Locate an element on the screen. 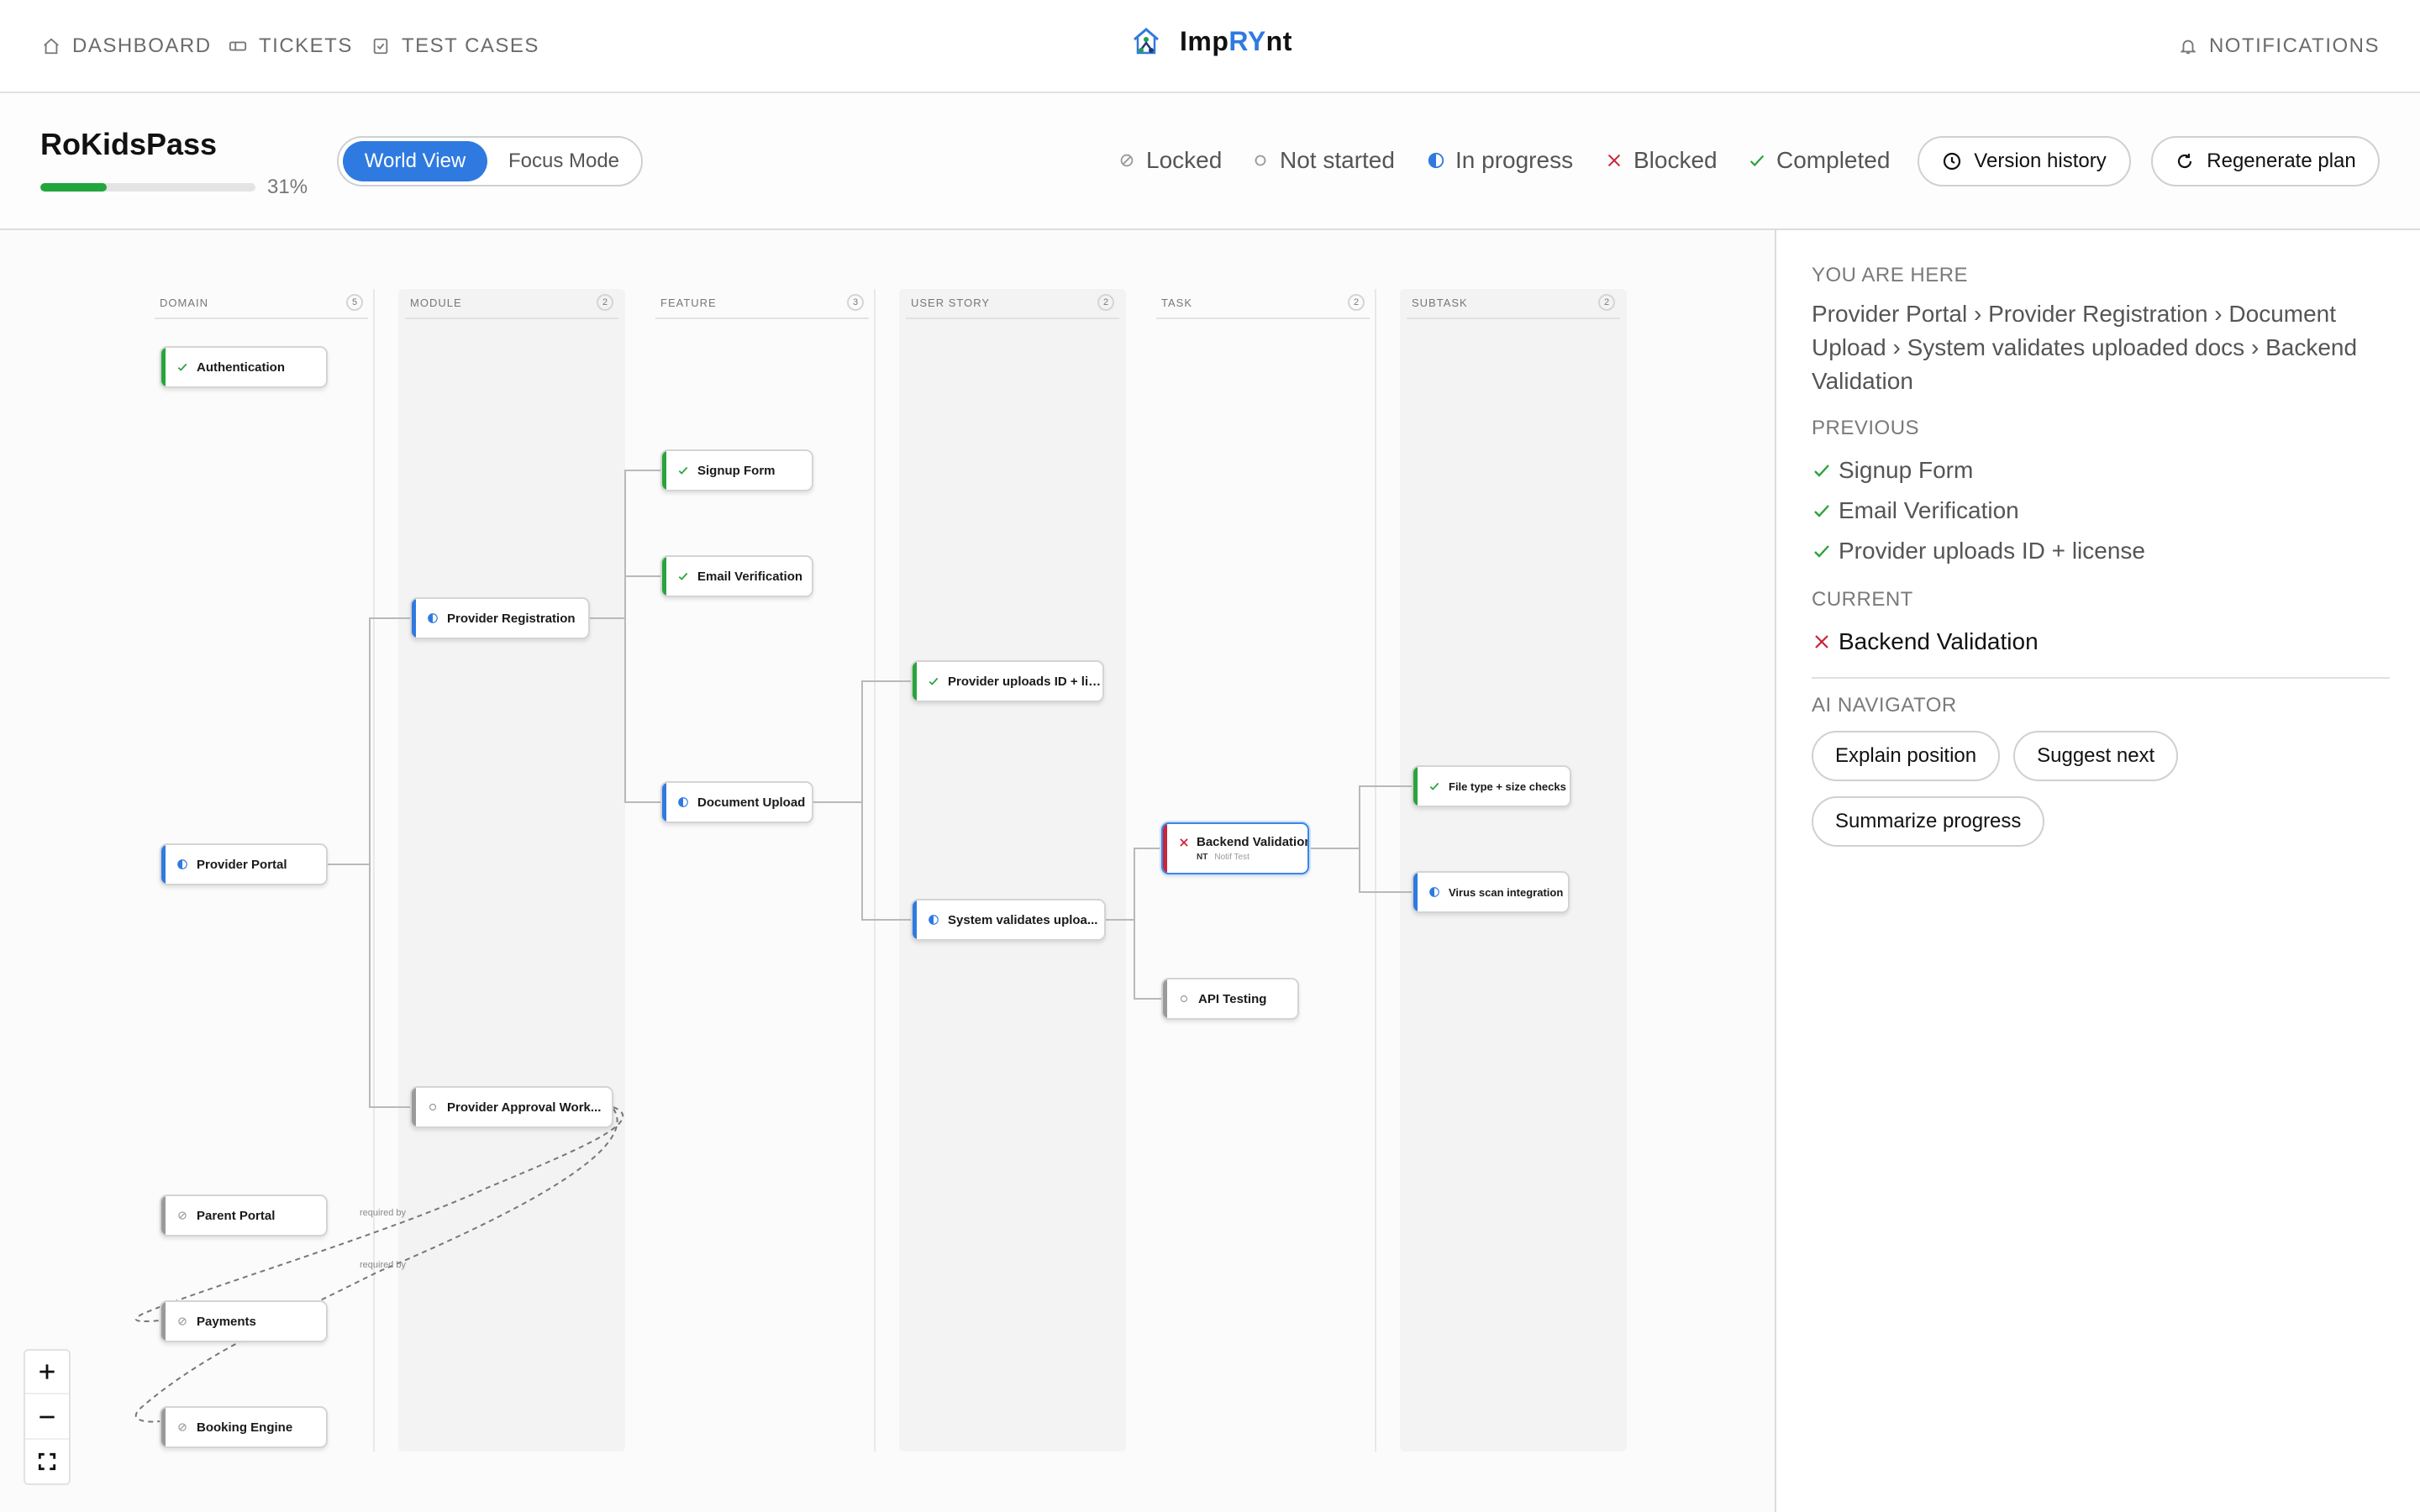 The width and height of the screenshot is (2420, 1512). node-label: Booking Engine is located at coordinates (245, 1427).